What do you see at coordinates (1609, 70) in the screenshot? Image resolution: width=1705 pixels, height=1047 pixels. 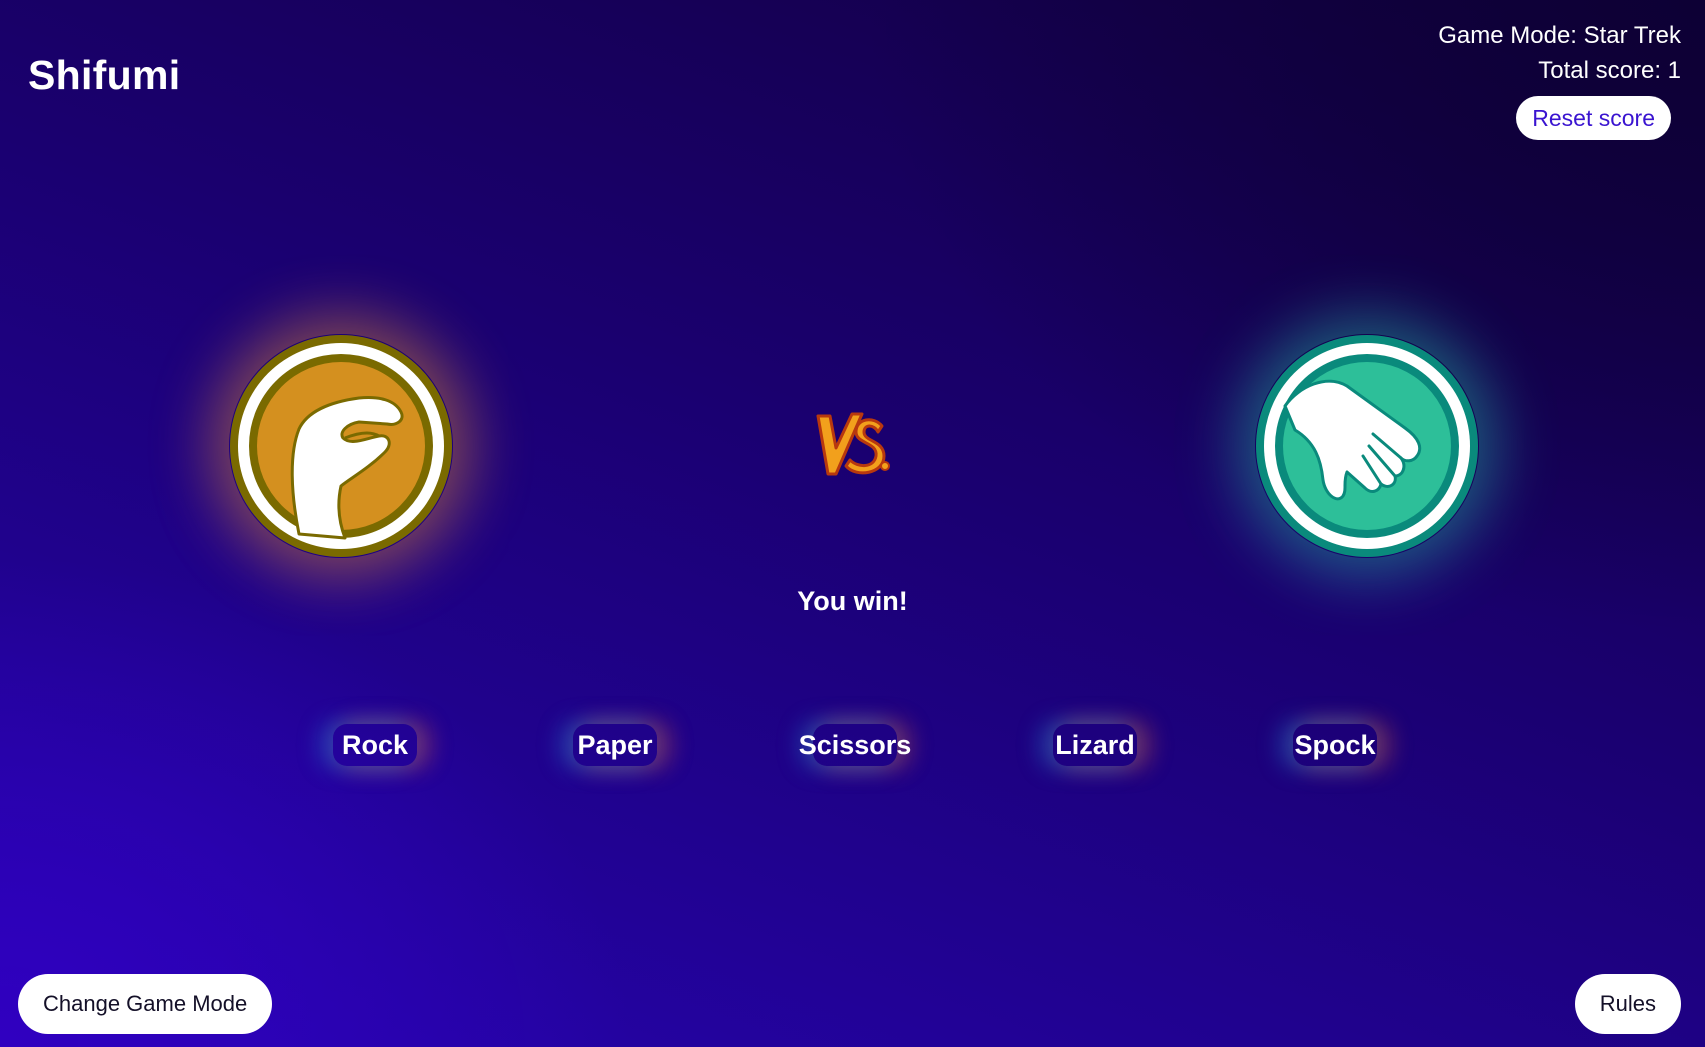 I see `total-score-label: Total score: 1` at bounding box center [1609, 70].